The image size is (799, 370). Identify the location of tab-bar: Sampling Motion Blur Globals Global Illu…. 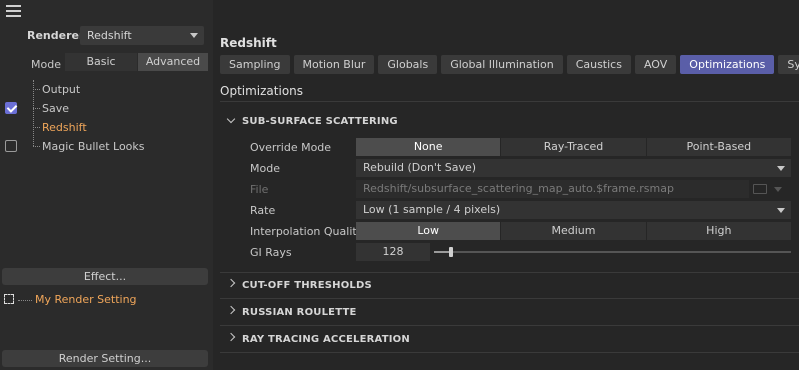
(509, 64).